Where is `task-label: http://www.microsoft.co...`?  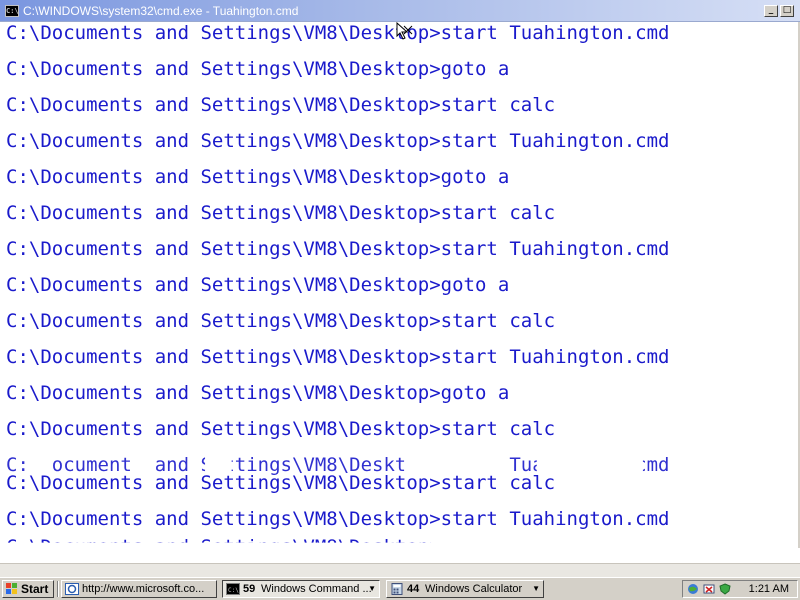 task-label: http://www.microsoft.co... is located at coordinates (143, 589).